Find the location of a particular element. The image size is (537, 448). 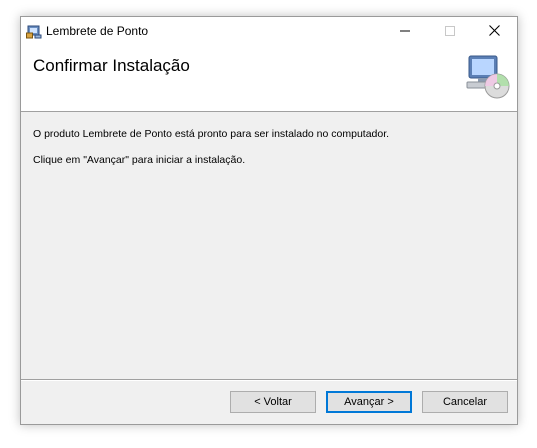

maximize-icon is located at coordinates (449, 32).